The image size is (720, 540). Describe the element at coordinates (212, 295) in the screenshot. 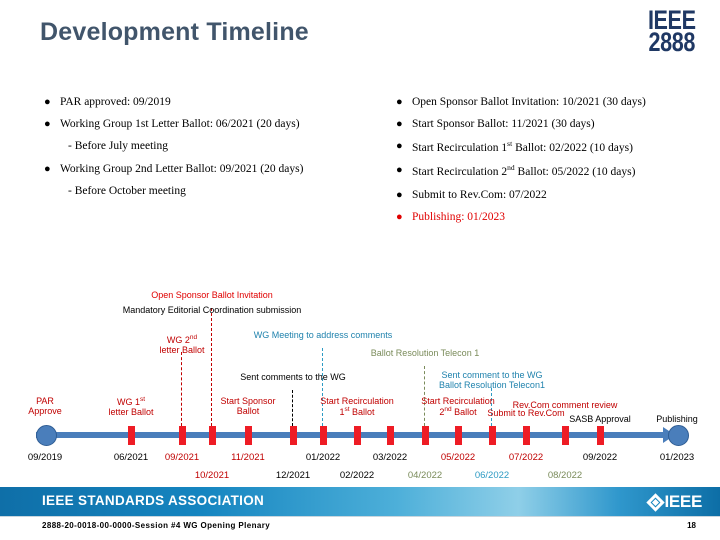

I see `timeline-milestone-label: Open Sponsor Ballot Invitation` at that location.